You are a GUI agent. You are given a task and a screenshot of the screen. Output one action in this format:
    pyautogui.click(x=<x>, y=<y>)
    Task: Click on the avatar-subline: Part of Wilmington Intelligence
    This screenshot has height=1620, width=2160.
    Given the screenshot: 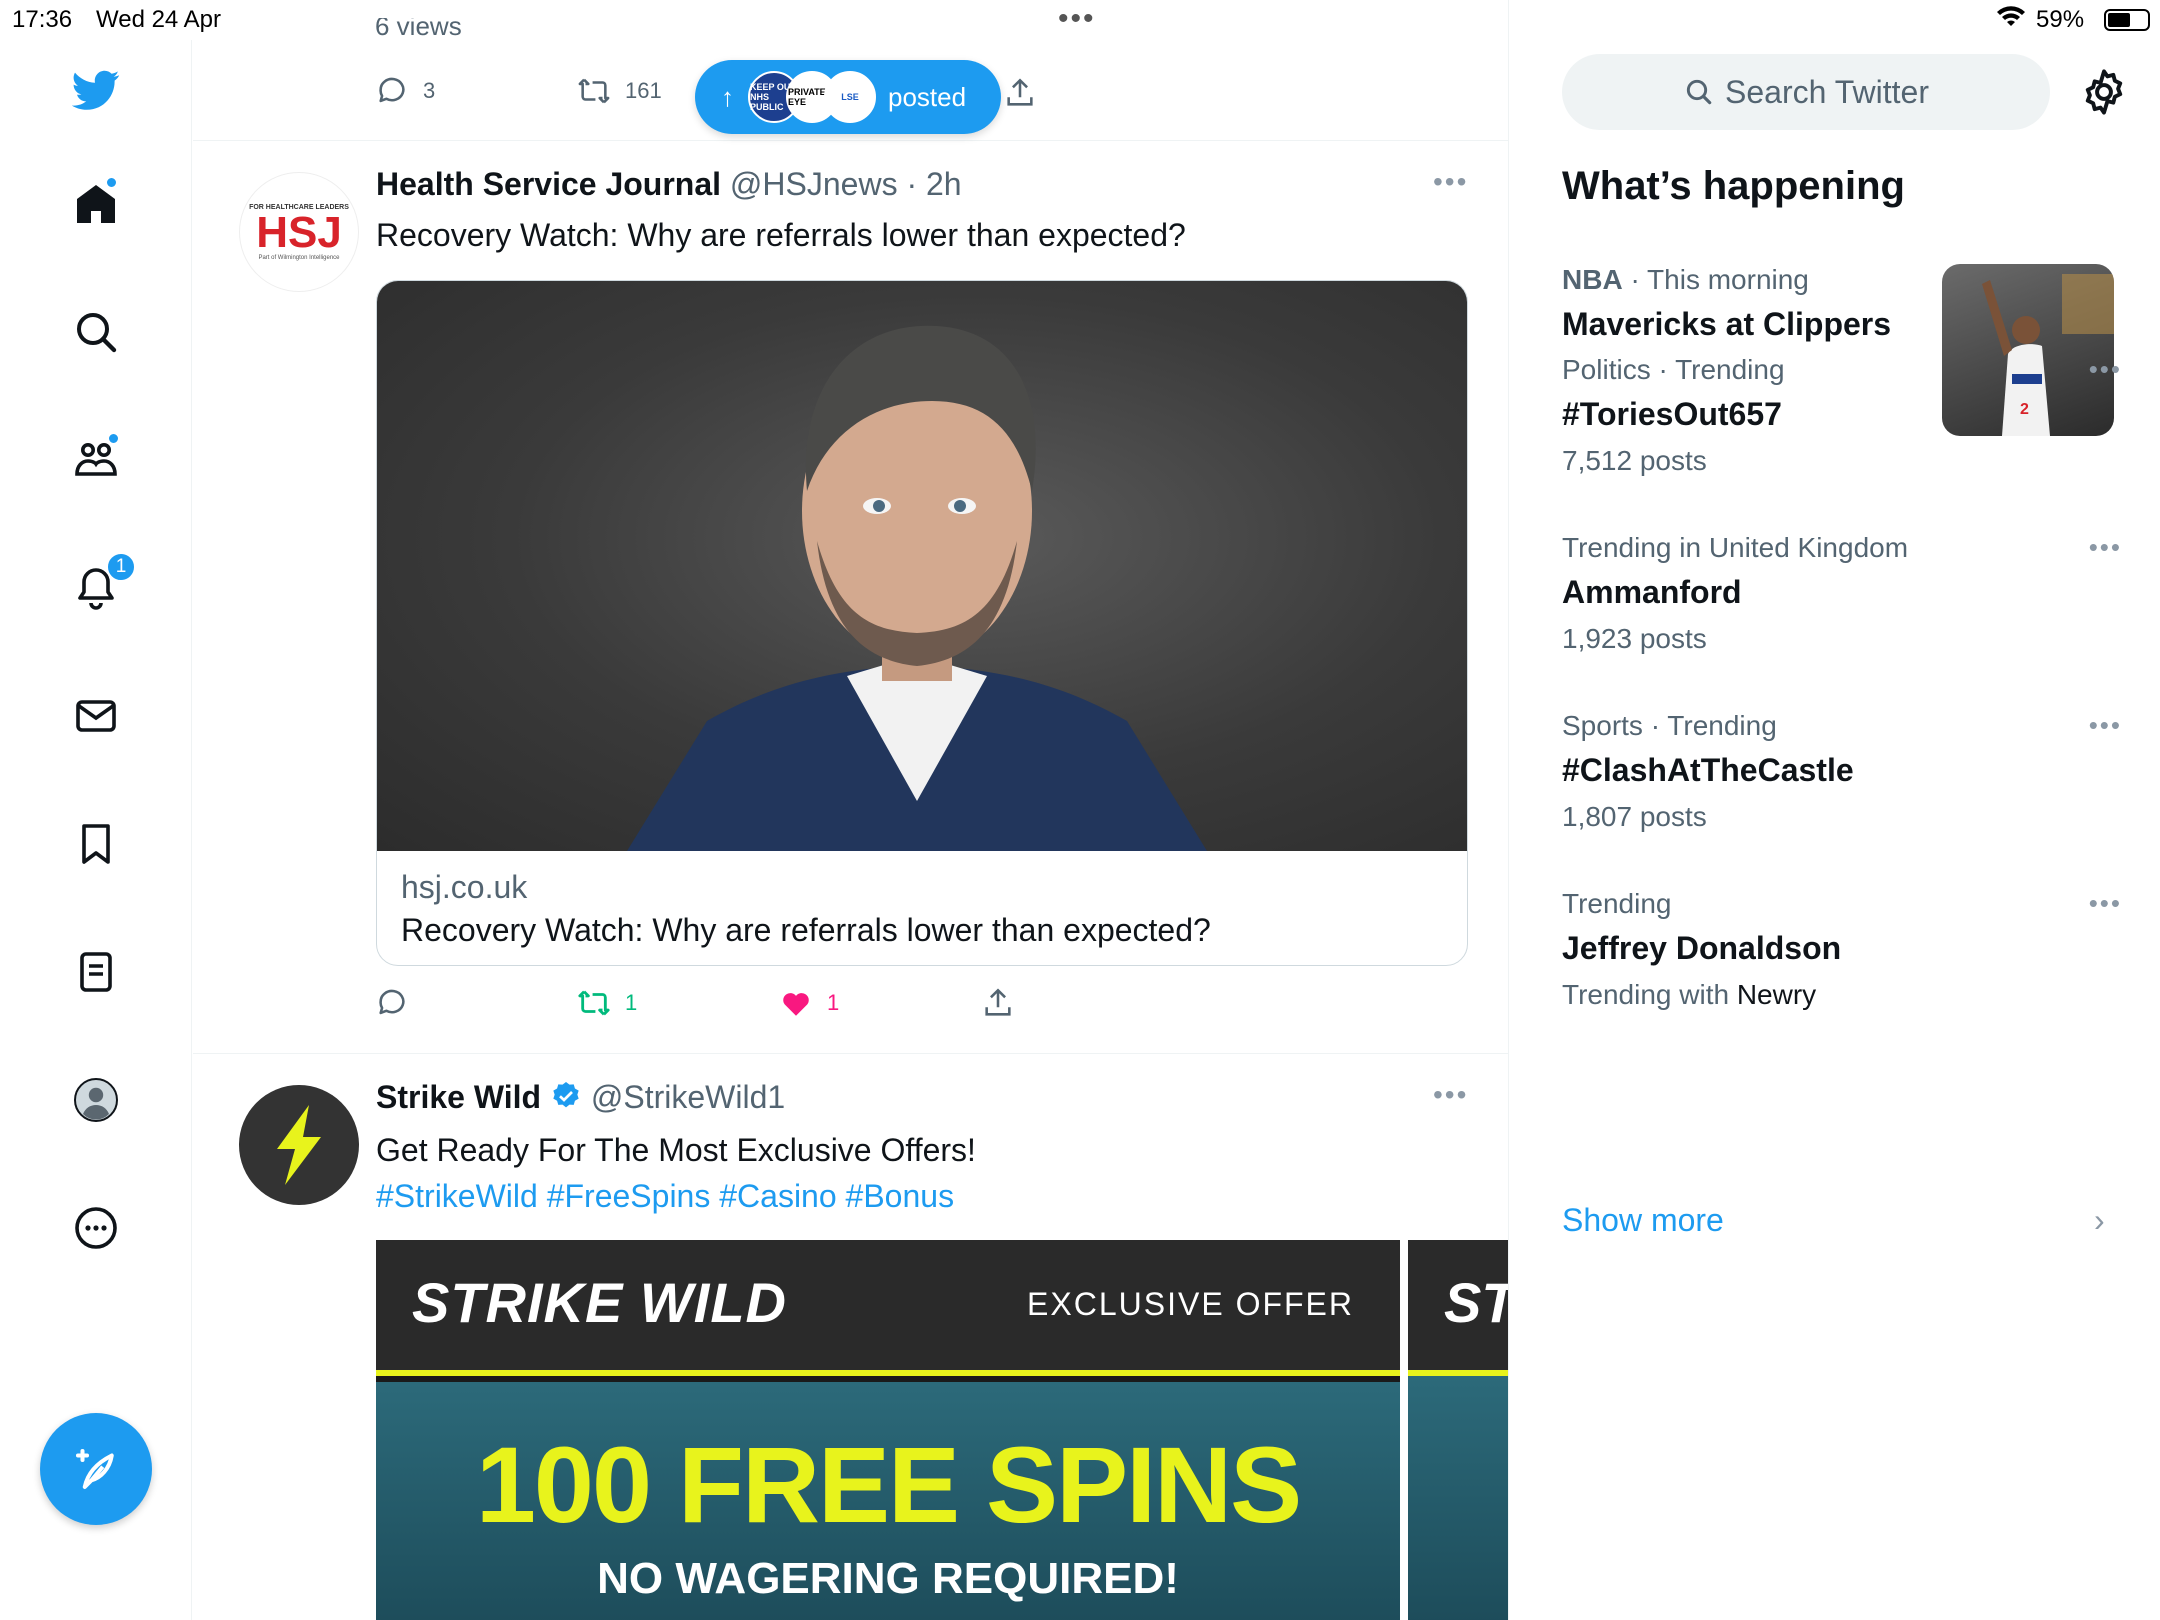 What is the action you would take?
    pyautogui.click(x=299, y=257)
    